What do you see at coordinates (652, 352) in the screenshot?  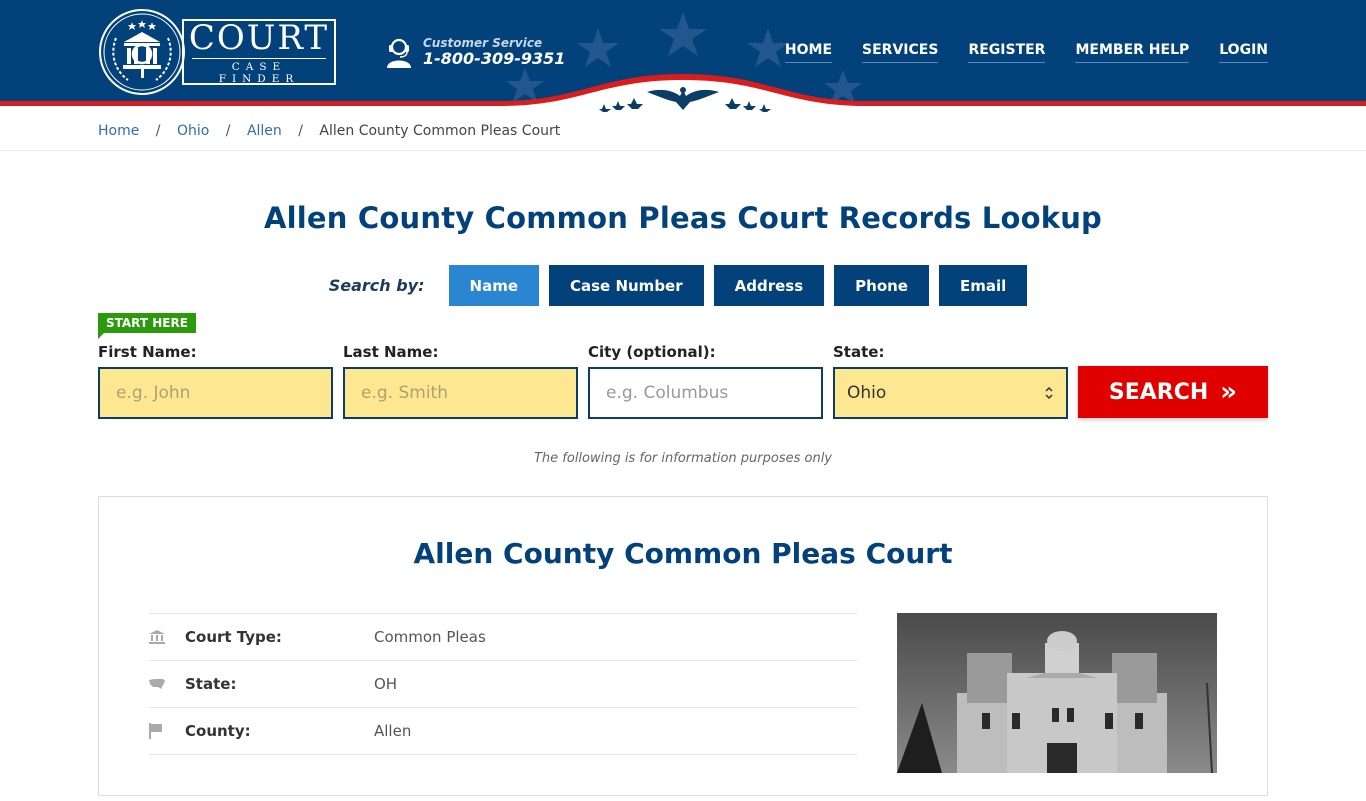 I see `city-label: City (optional):` at bounding box center [652, 352].